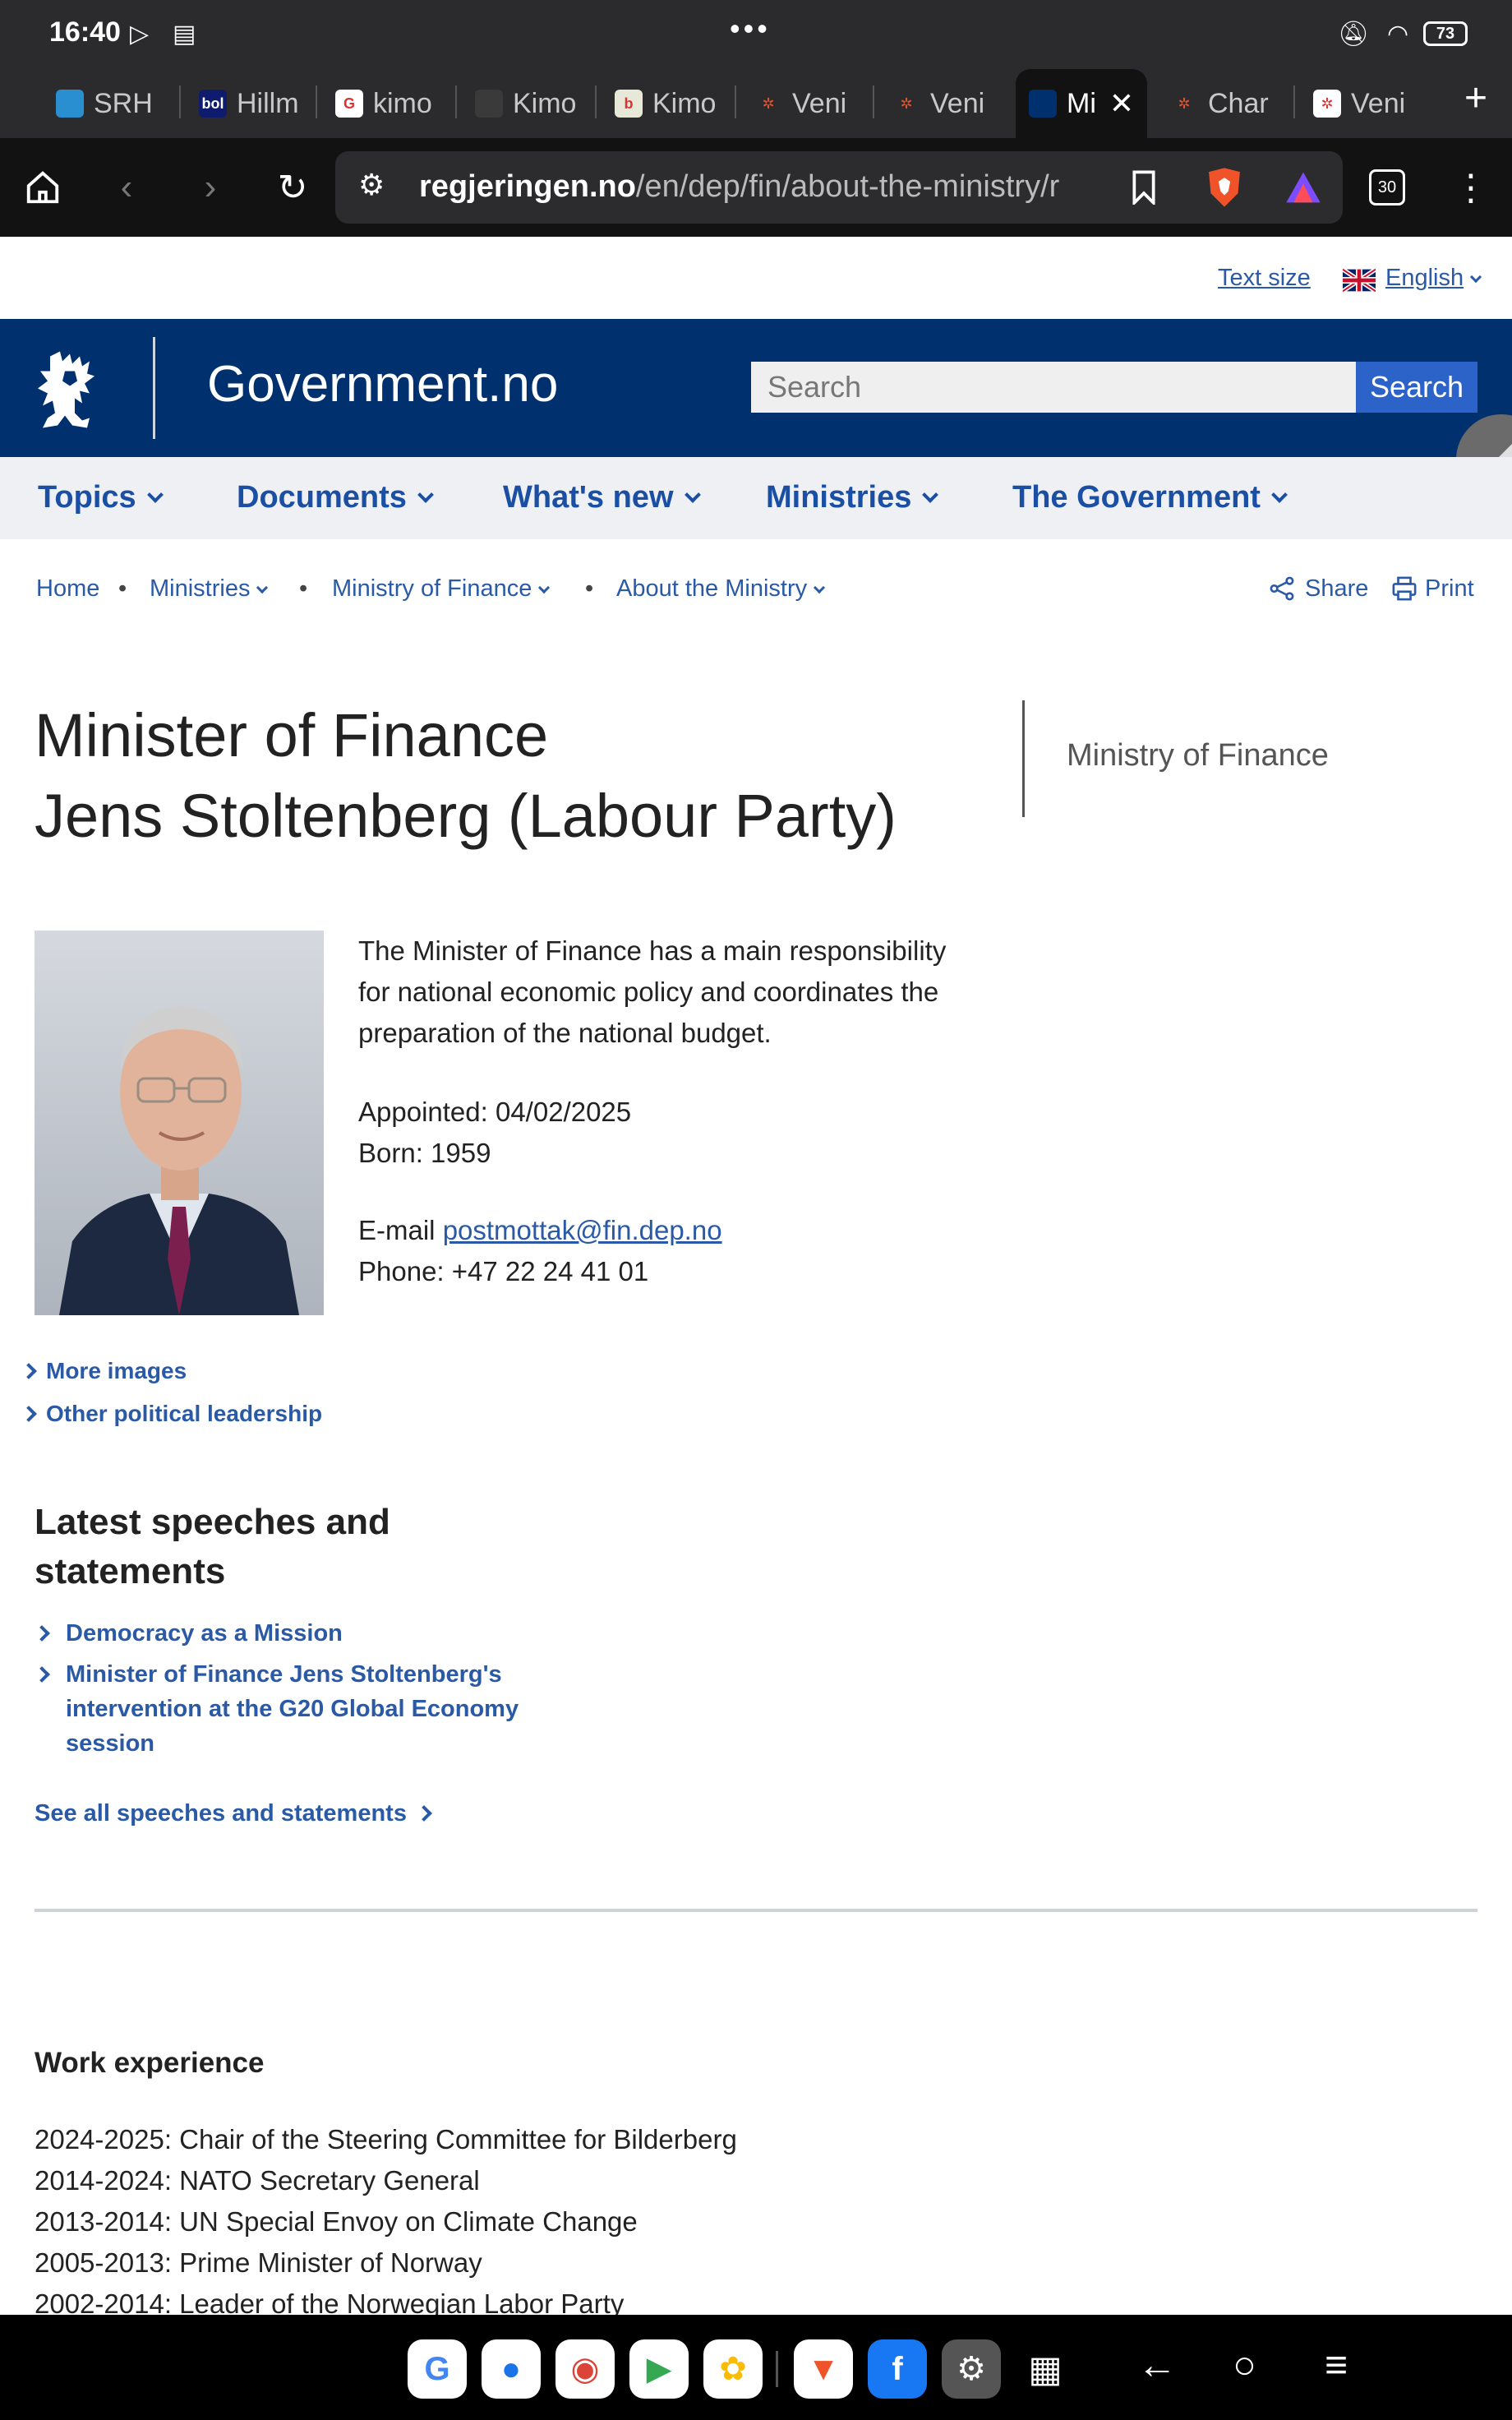 The height and width of the screenshot is (2420, 1512). What do you see at coordinates (104, 1371) in the screenshot?
I see `more-images-link: More images` at bounding box center [104, 1371].